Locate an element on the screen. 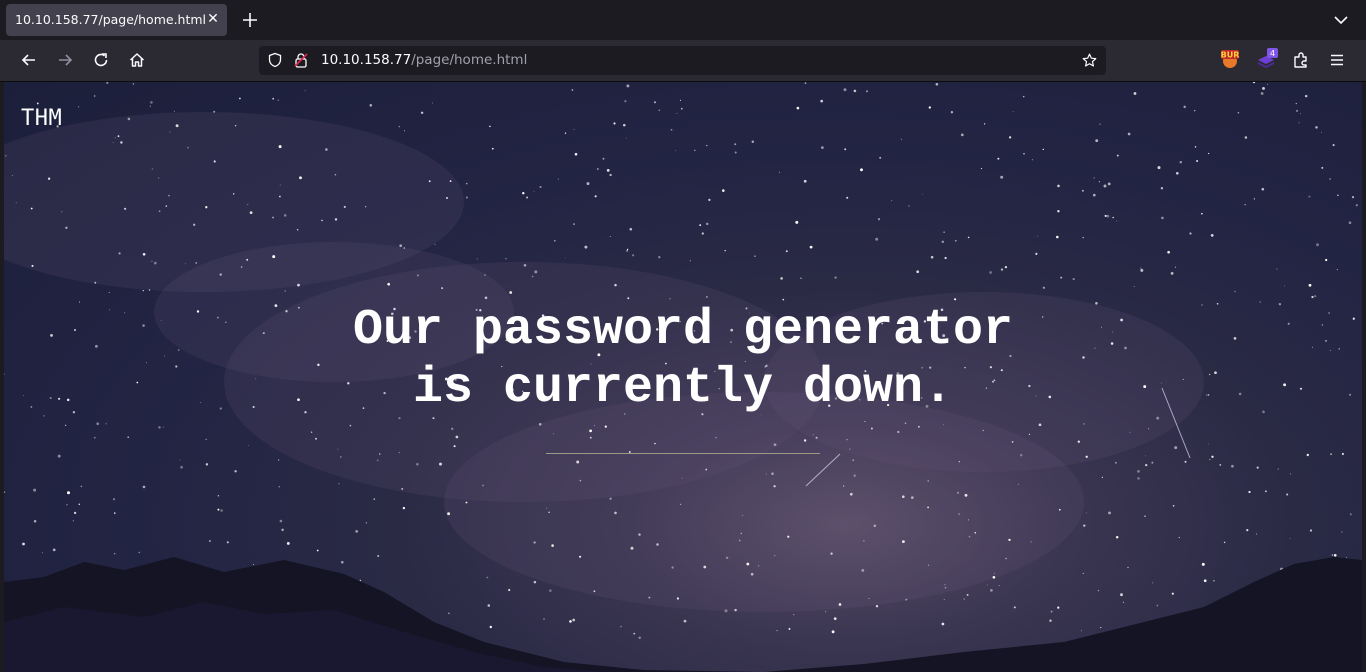 The height and width of the screenshot is (672, 1366). site-brand: THM is located at coordinates (41, 118).